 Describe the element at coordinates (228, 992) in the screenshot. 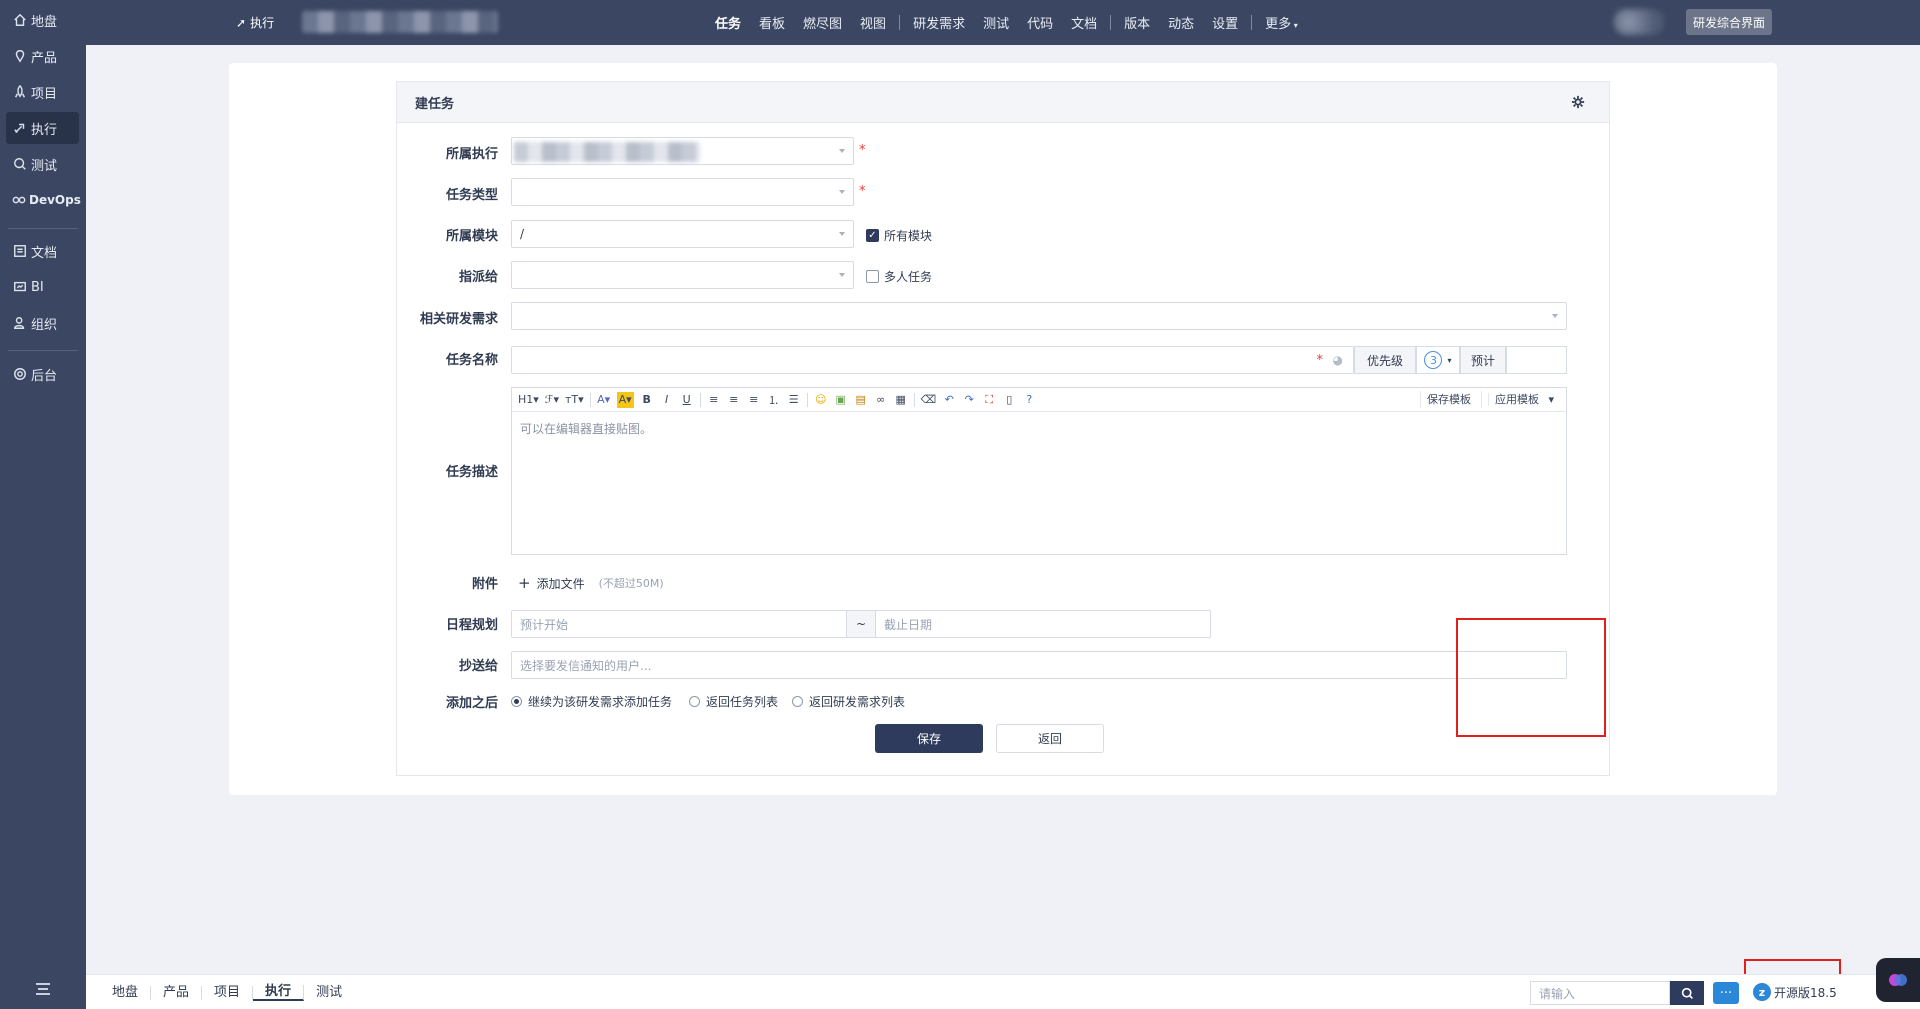

I see `footer-nav-project: 项目` at that location.